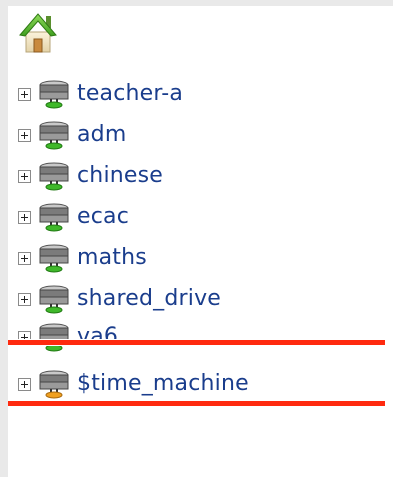 Image resolution: width=393 pixels, height=477 pixels. I want to click on tree-item-teacher-a: teacher-a, so click(100, 94).